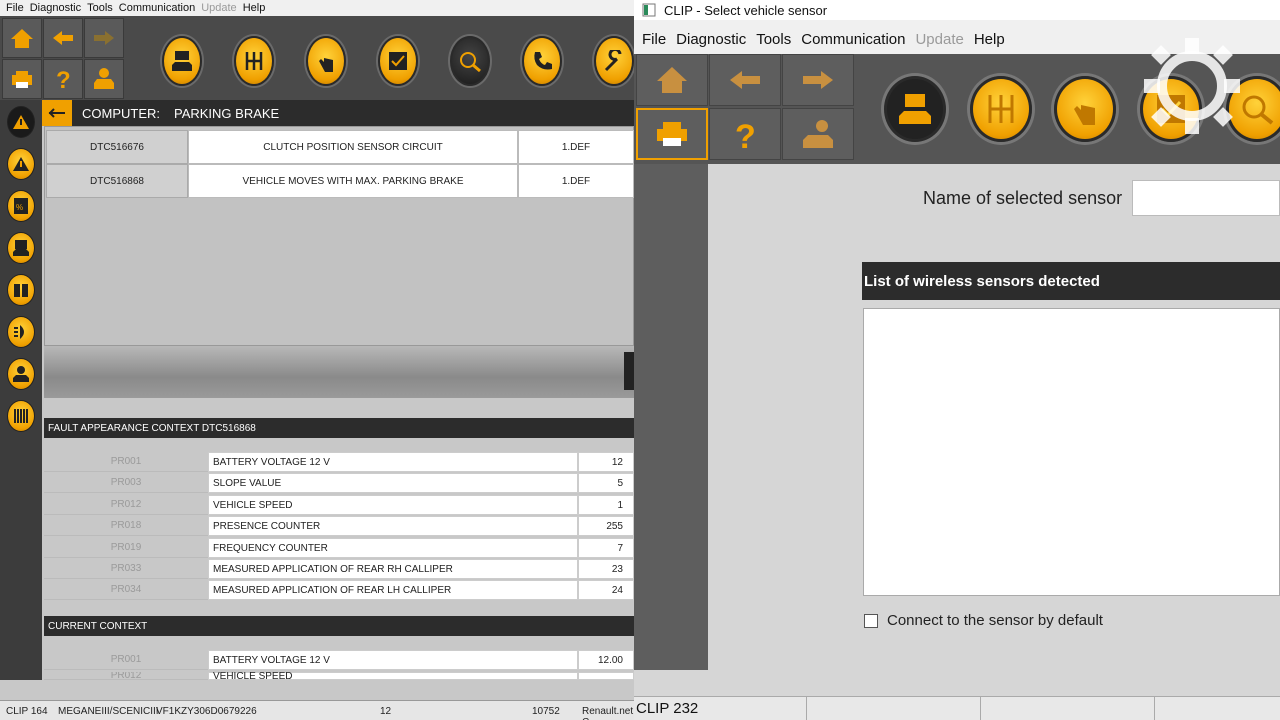 The image size is (1280, 720). I want to click on phone-button, so click(542, 61).